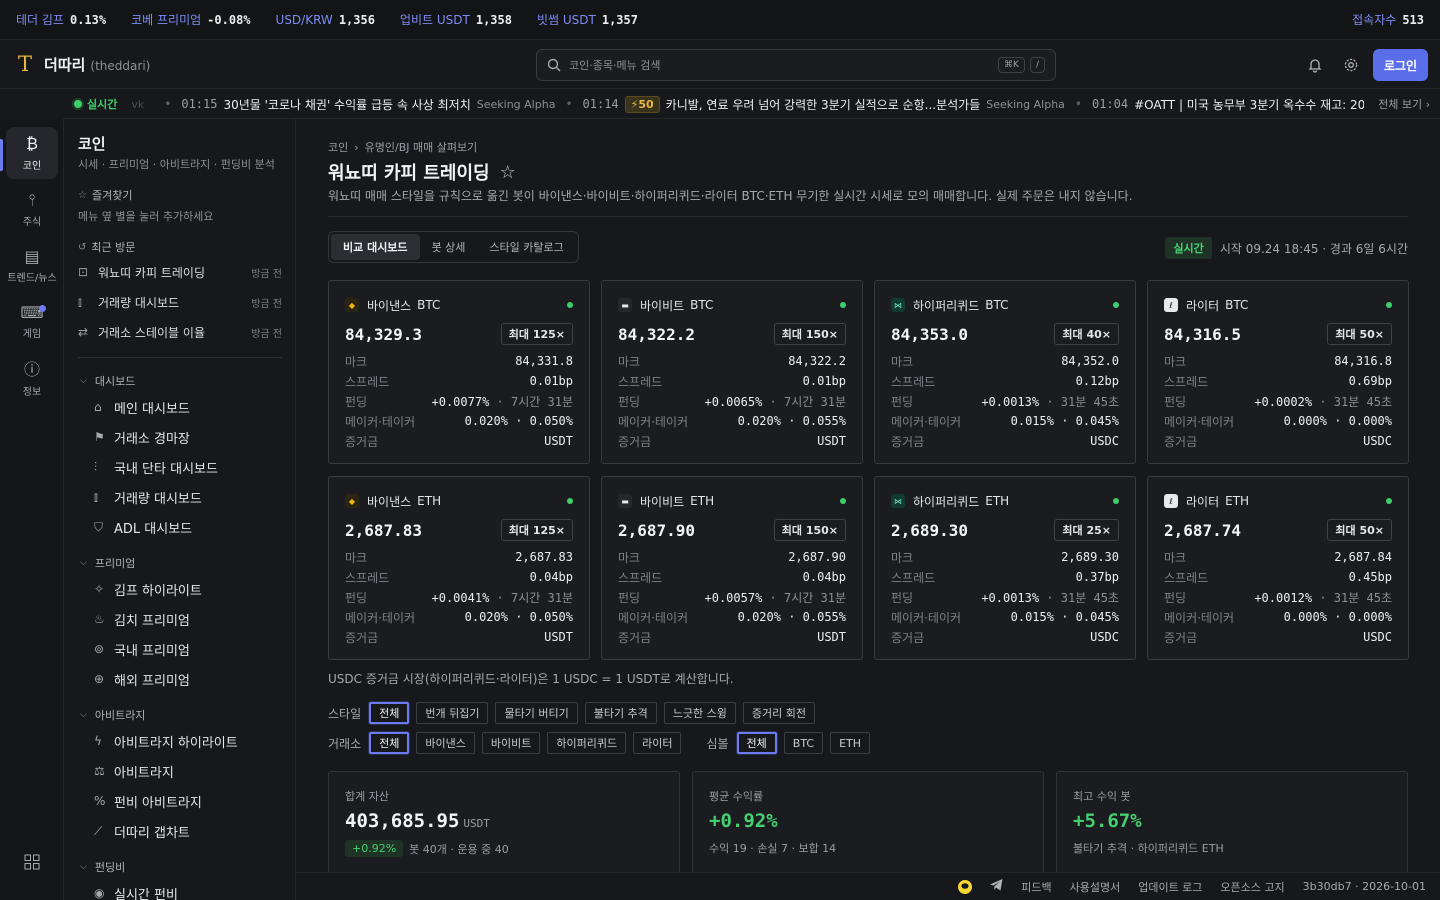  I want to click on news-view-all-link: 전체 보기 ›, so click(1397, 104).